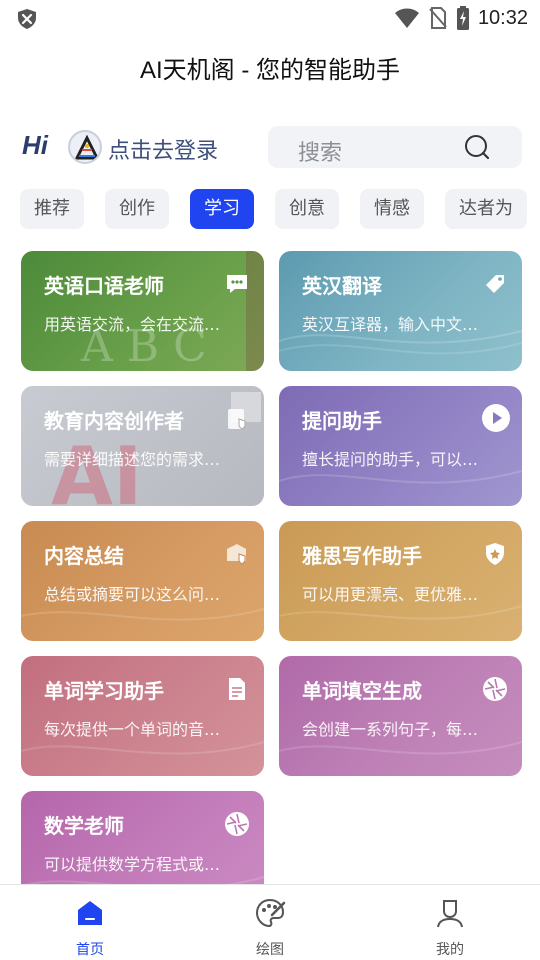 This screenshot has width=540, height=960. Describe the element at coordinates (35, 145) in the screenshot. I see `hi-logo: Hi` at that location.